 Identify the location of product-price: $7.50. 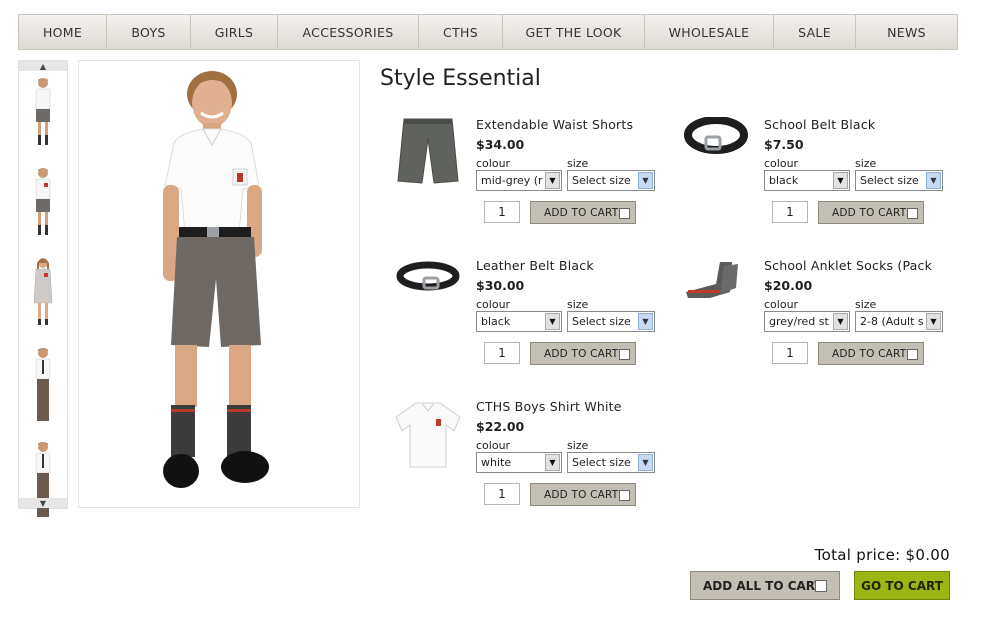
(784, 144).